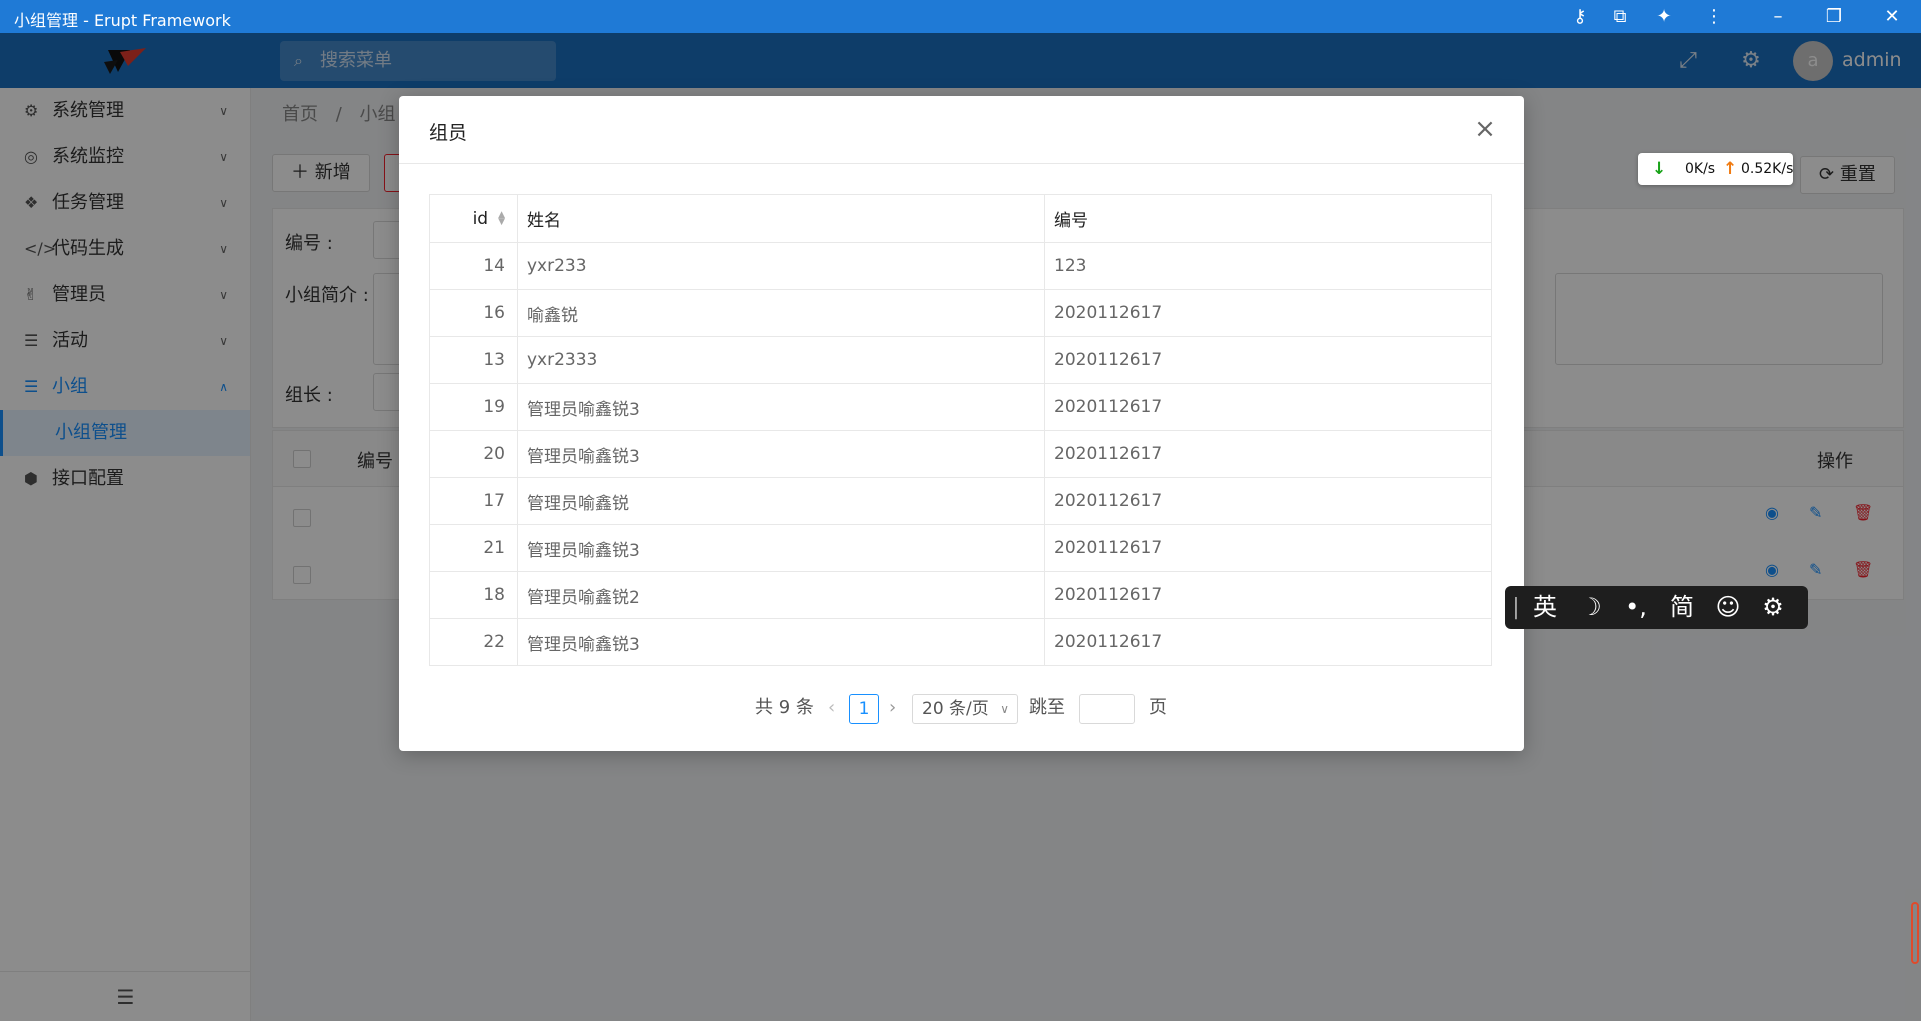 The height and width of the screenshot is (1021, 1921). I want to click on name-column-header: 姓名, so click(781, 218).